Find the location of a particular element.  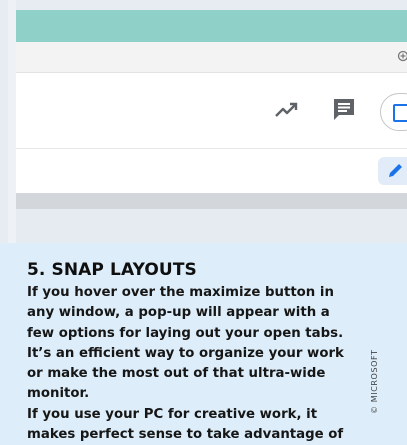

photo-credit: © MICROSOFT is located at coordinates (374, 381).